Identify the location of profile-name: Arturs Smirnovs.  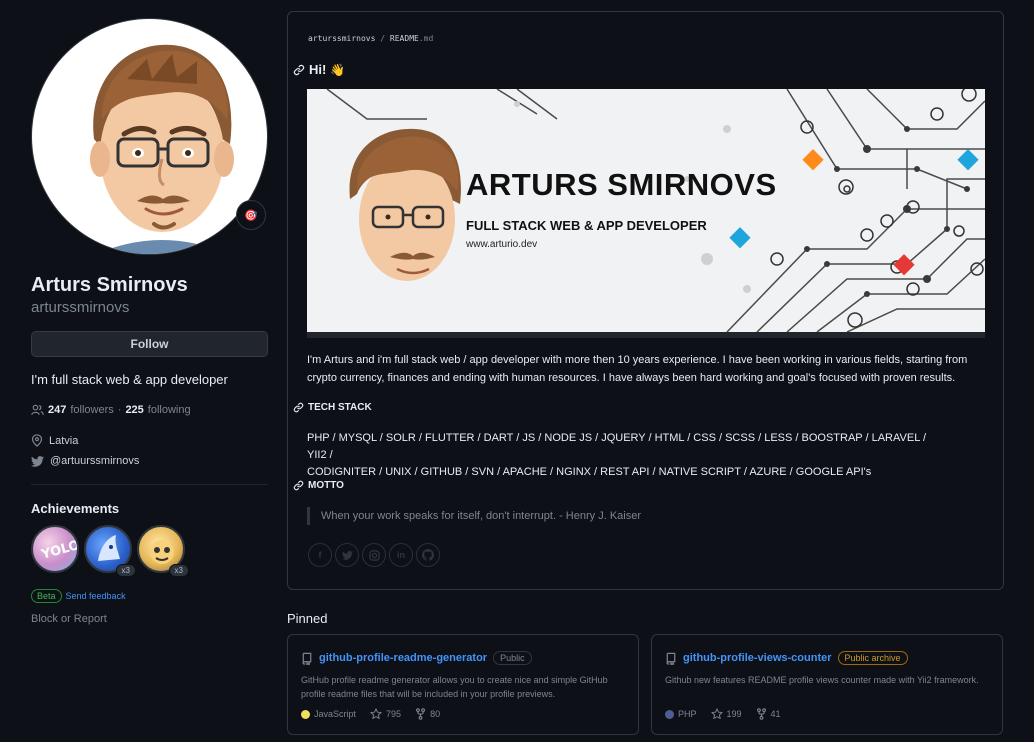
(109, 285).